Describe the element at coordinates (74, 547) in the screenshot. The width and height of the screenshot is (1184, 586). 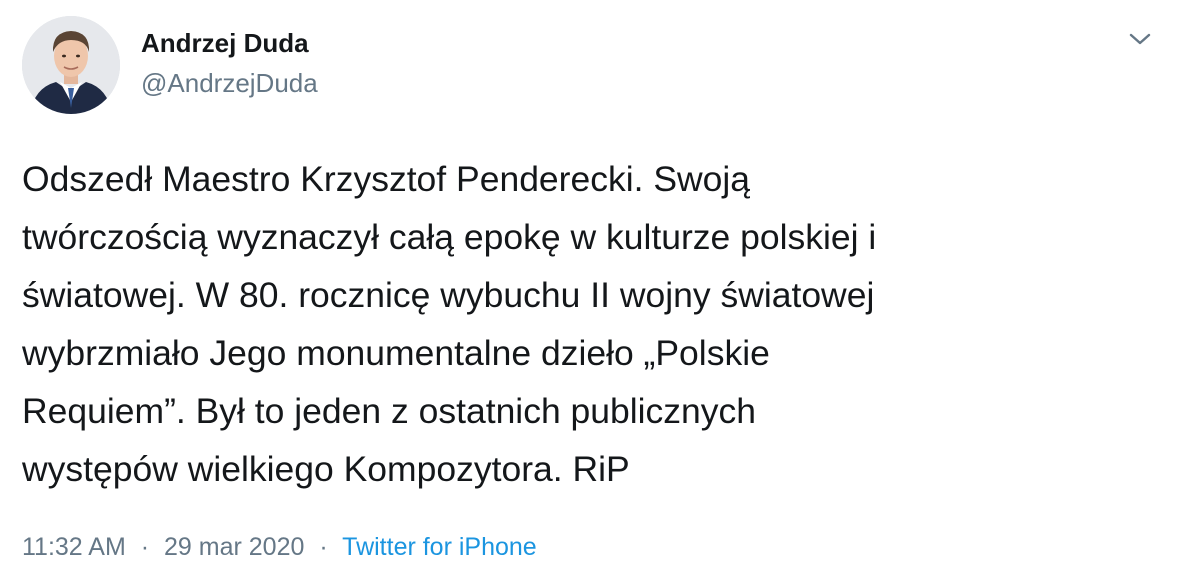
I see `tweet-time: 11:32 AM` at that location.